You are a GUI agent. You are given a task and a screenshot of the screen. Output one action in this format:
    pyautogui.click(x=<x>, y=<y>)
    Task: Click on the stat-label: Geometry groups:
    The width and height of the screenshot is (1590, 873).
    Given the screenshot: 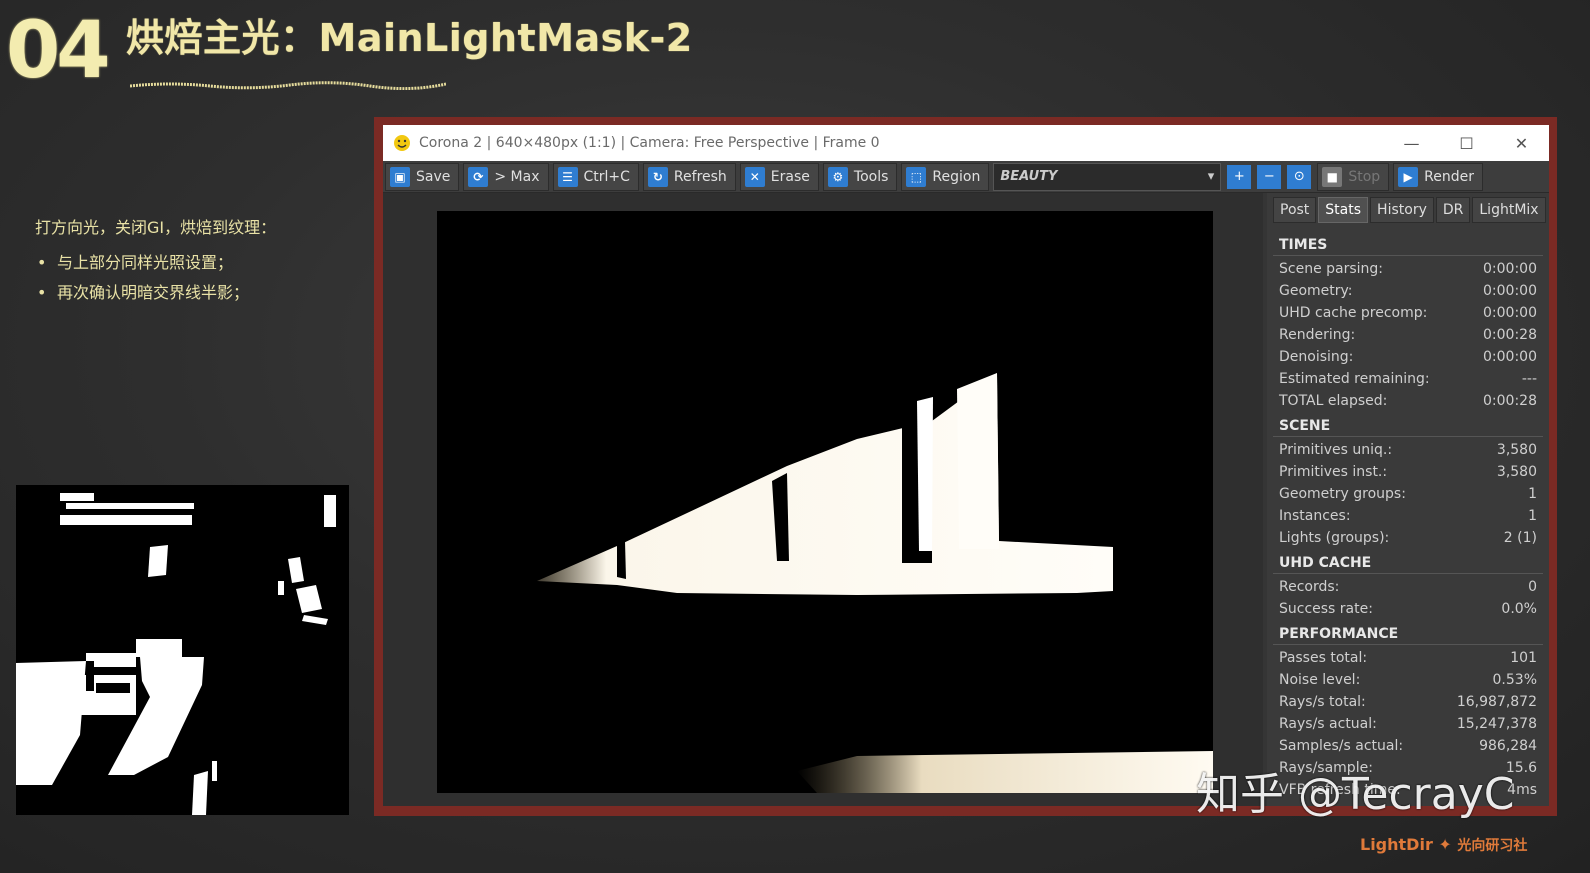 What is the action you would take?
    pyautogui.click(x=1342, y=494)
    